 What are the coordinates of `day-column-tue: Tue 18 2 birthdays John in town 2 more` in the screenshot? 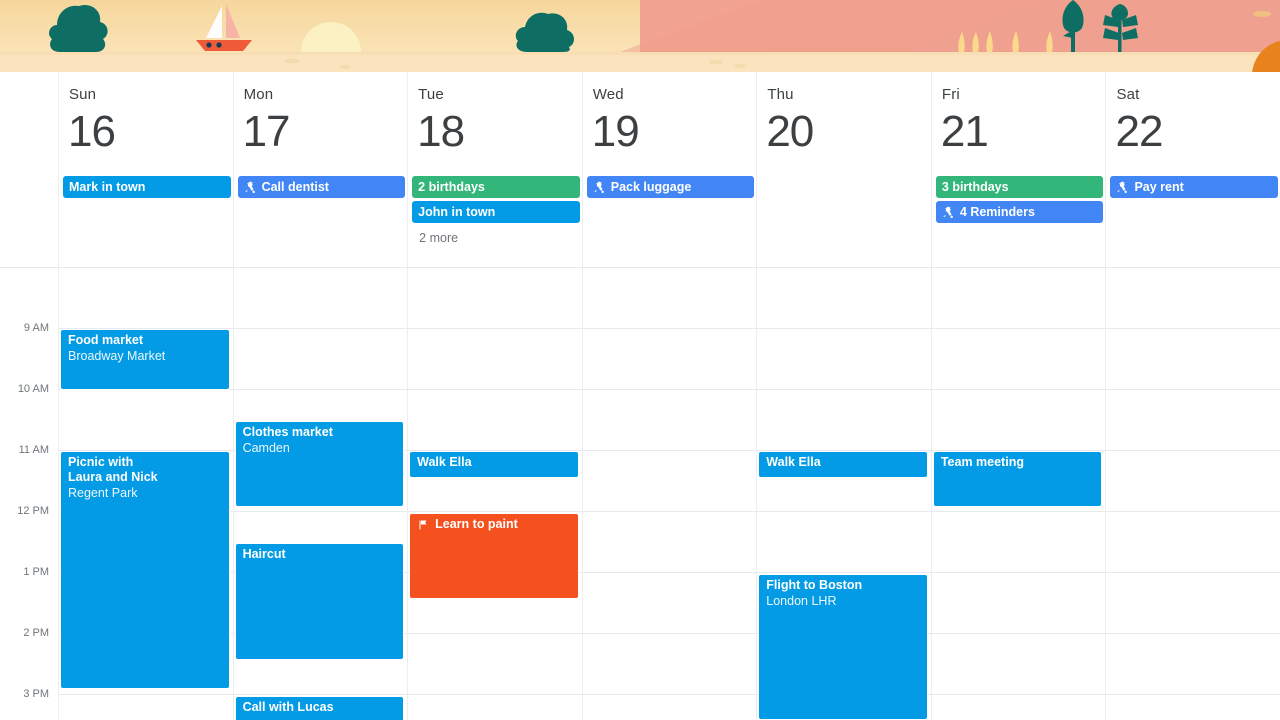 It's located at (494, 170).